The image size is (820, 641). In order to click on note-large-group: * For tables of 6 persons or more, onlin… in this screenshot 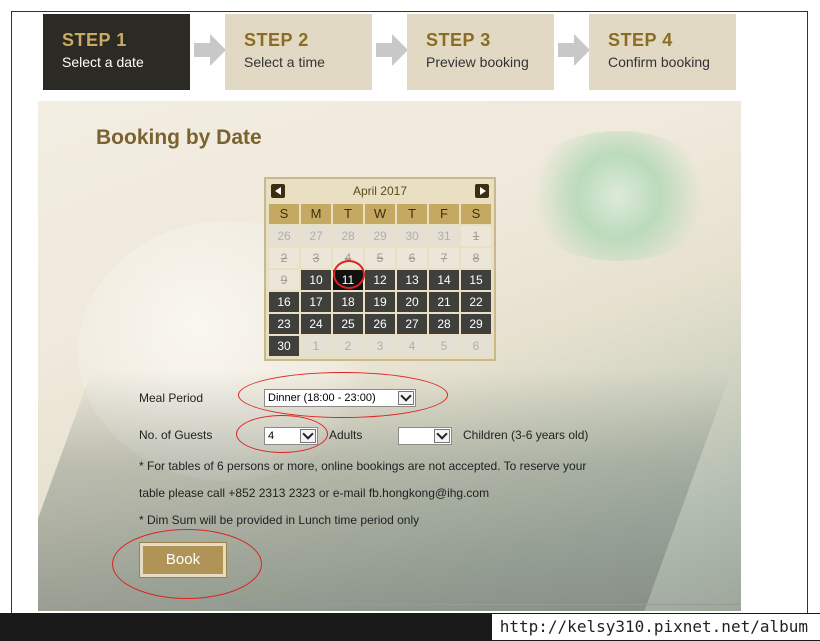, I will do `click(363, 466)`.